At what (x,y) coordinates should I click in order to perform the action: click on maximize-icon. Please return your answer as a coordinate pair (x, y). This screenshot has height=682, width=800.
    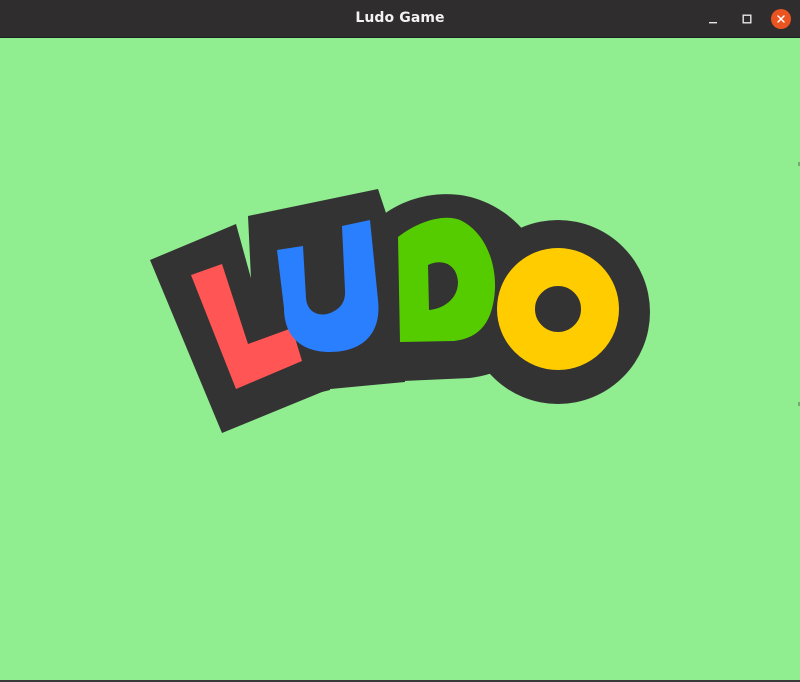
    Looking at the image, I should click on (747, 19).